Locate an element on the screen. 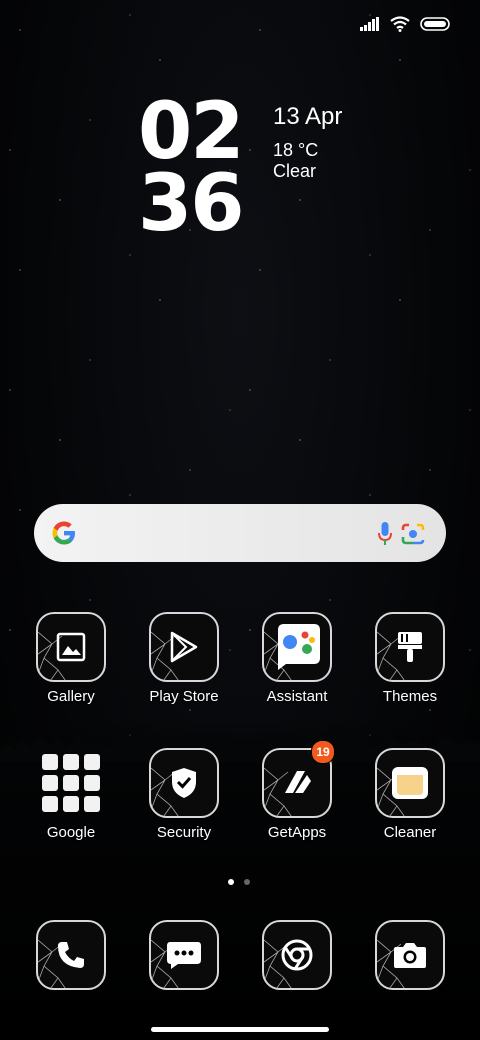 Image resolution: width=480 pixels, height=1040 pixels. app-themes: Themes is located at coordinates (410, 658).